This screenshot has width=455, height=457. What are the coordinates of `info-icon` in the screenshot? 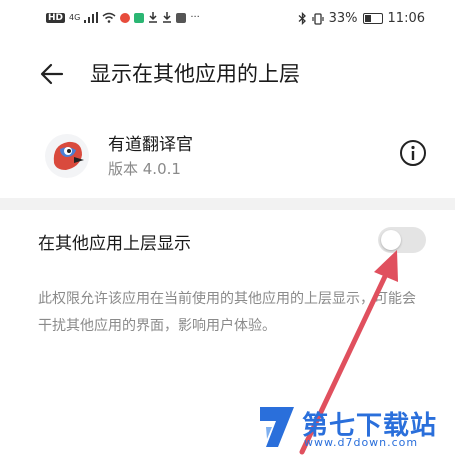 It's located at (413, 153).